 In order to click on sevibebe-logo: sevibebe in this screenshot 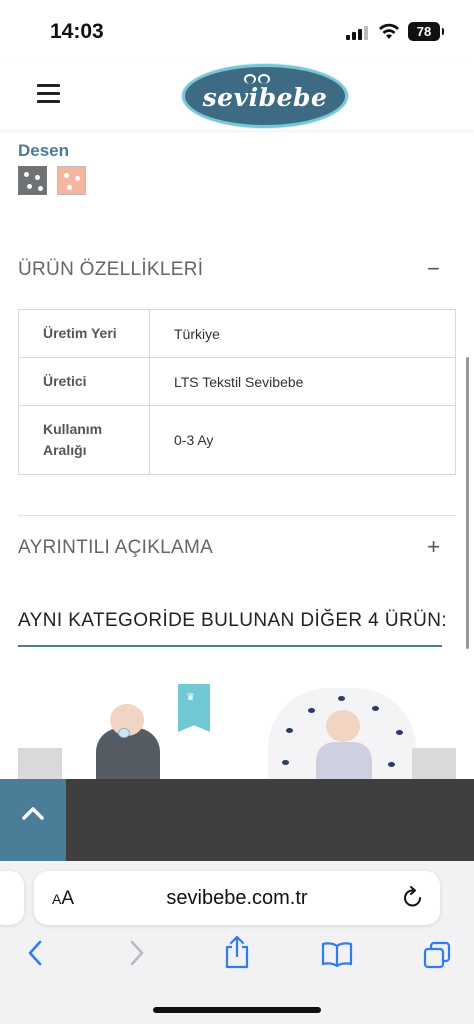, I will do `click(265, 96)`.